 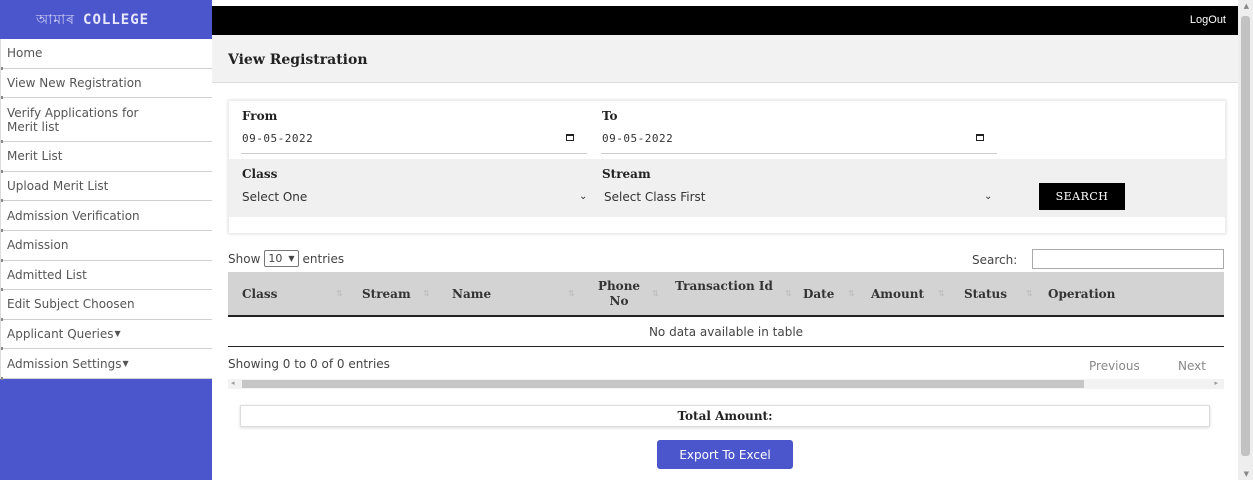 What do you see at coordinates (298, 60) in the screenshot?
I see `page-title: View Registration` at bounding box center [298, 60].